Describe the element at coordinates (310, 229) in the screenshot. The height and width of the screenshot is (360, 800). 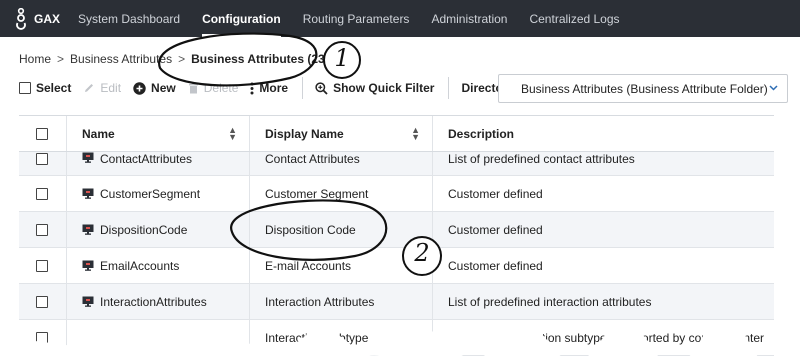
I see `row-display-name: Disposition Code` at that location.